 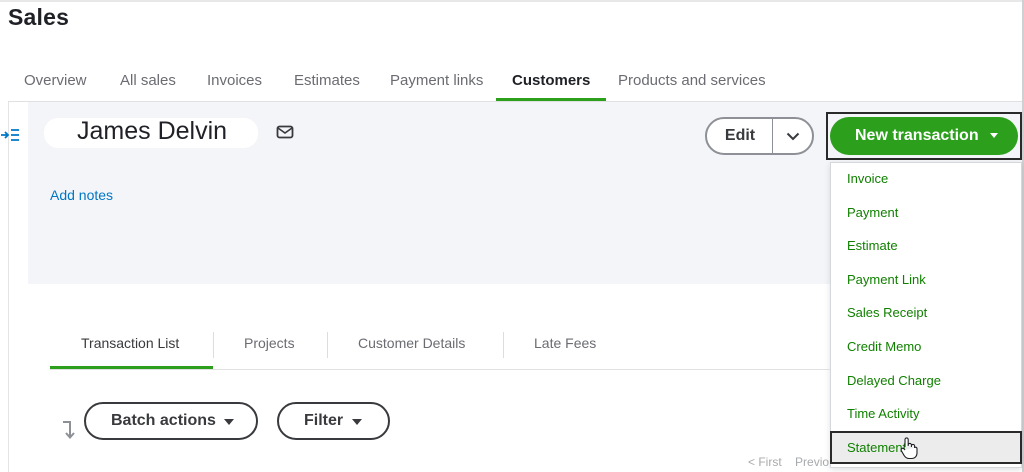 I want to click on pagination-previous-link: Previo, so click(x=812, y=462).